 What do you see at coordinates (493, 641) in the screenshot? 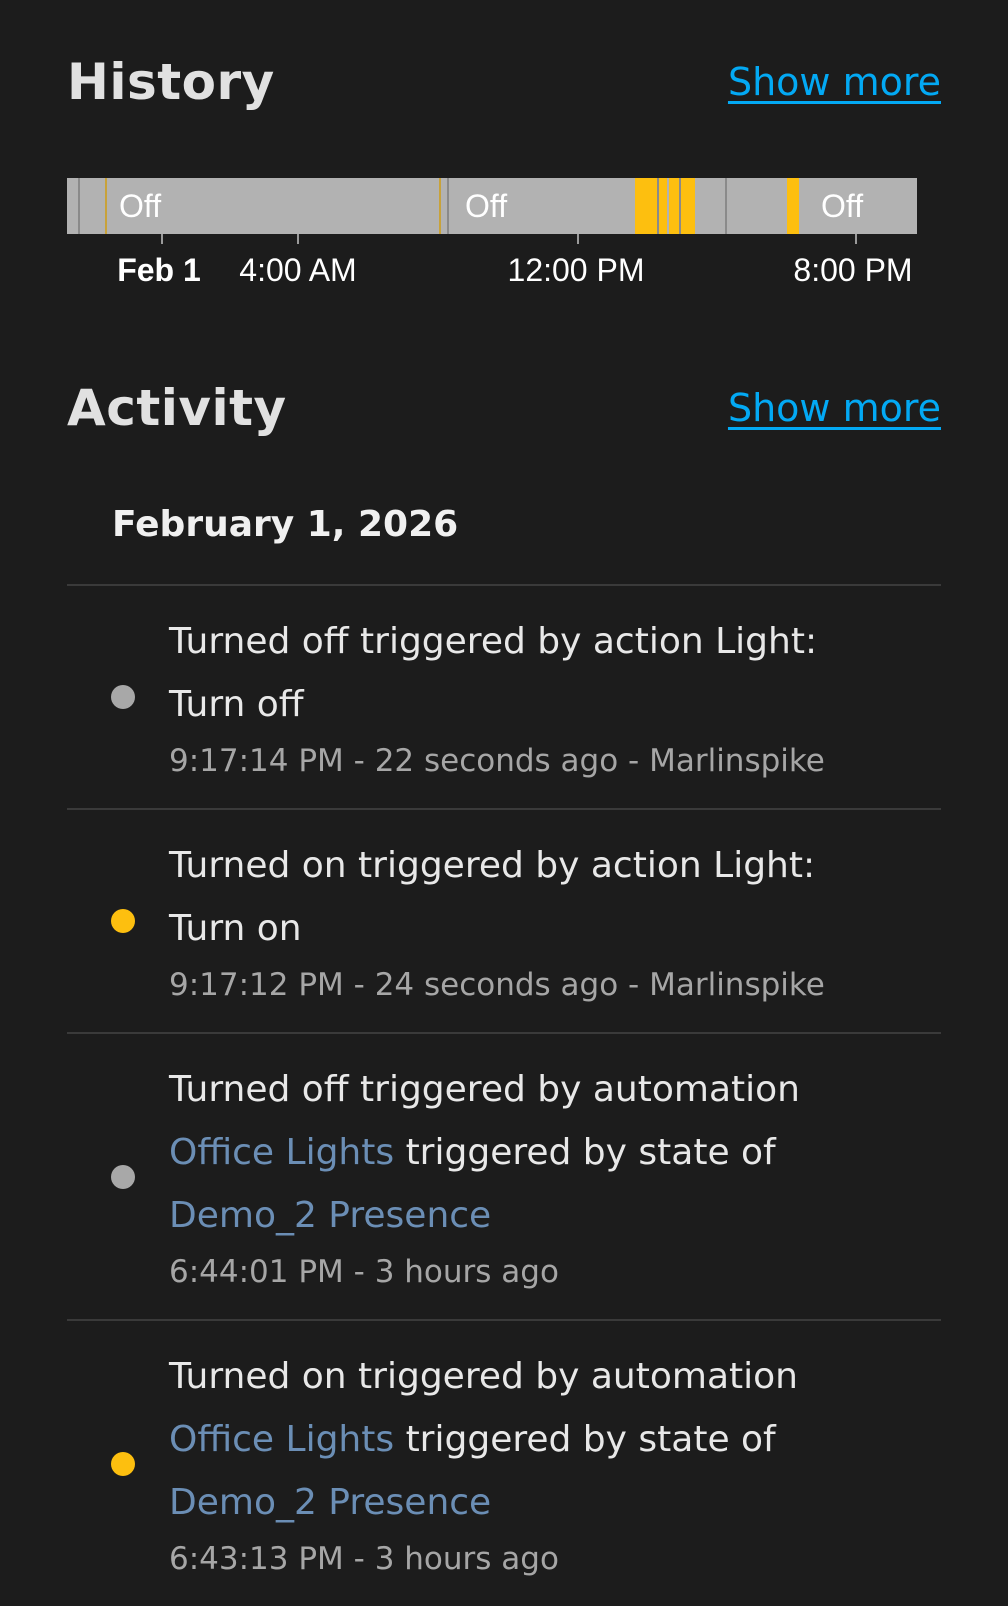
I see `log-message-line: Turned off triggered by action Light:` at bounding box center [493, 641].